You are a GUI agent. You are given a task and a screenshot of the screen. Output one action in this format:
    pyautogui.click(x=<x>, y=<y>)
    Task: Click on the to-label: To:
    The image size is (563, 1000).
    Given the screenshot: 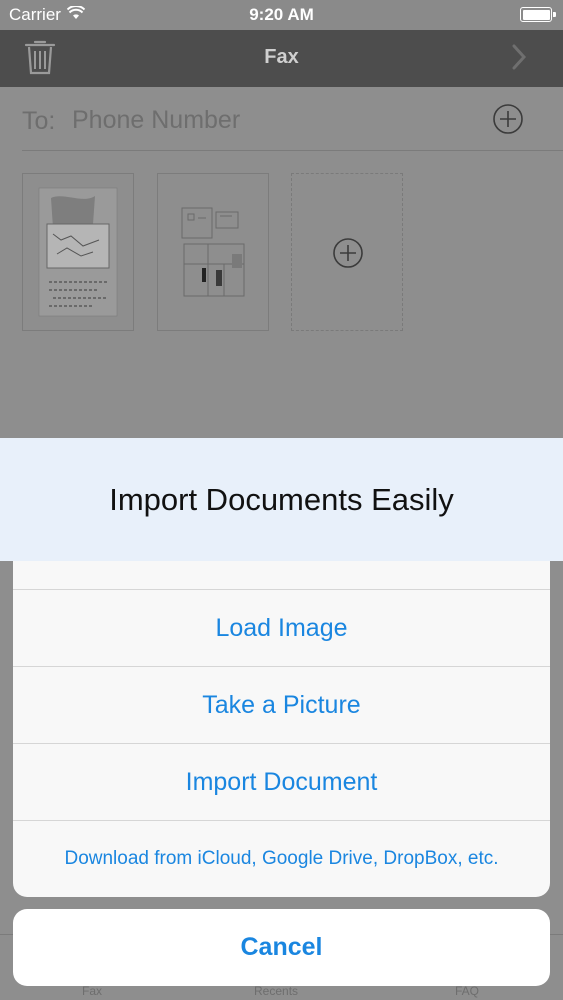 What is the action you would take?
    pyautogui.click(x=39, y=121)
    